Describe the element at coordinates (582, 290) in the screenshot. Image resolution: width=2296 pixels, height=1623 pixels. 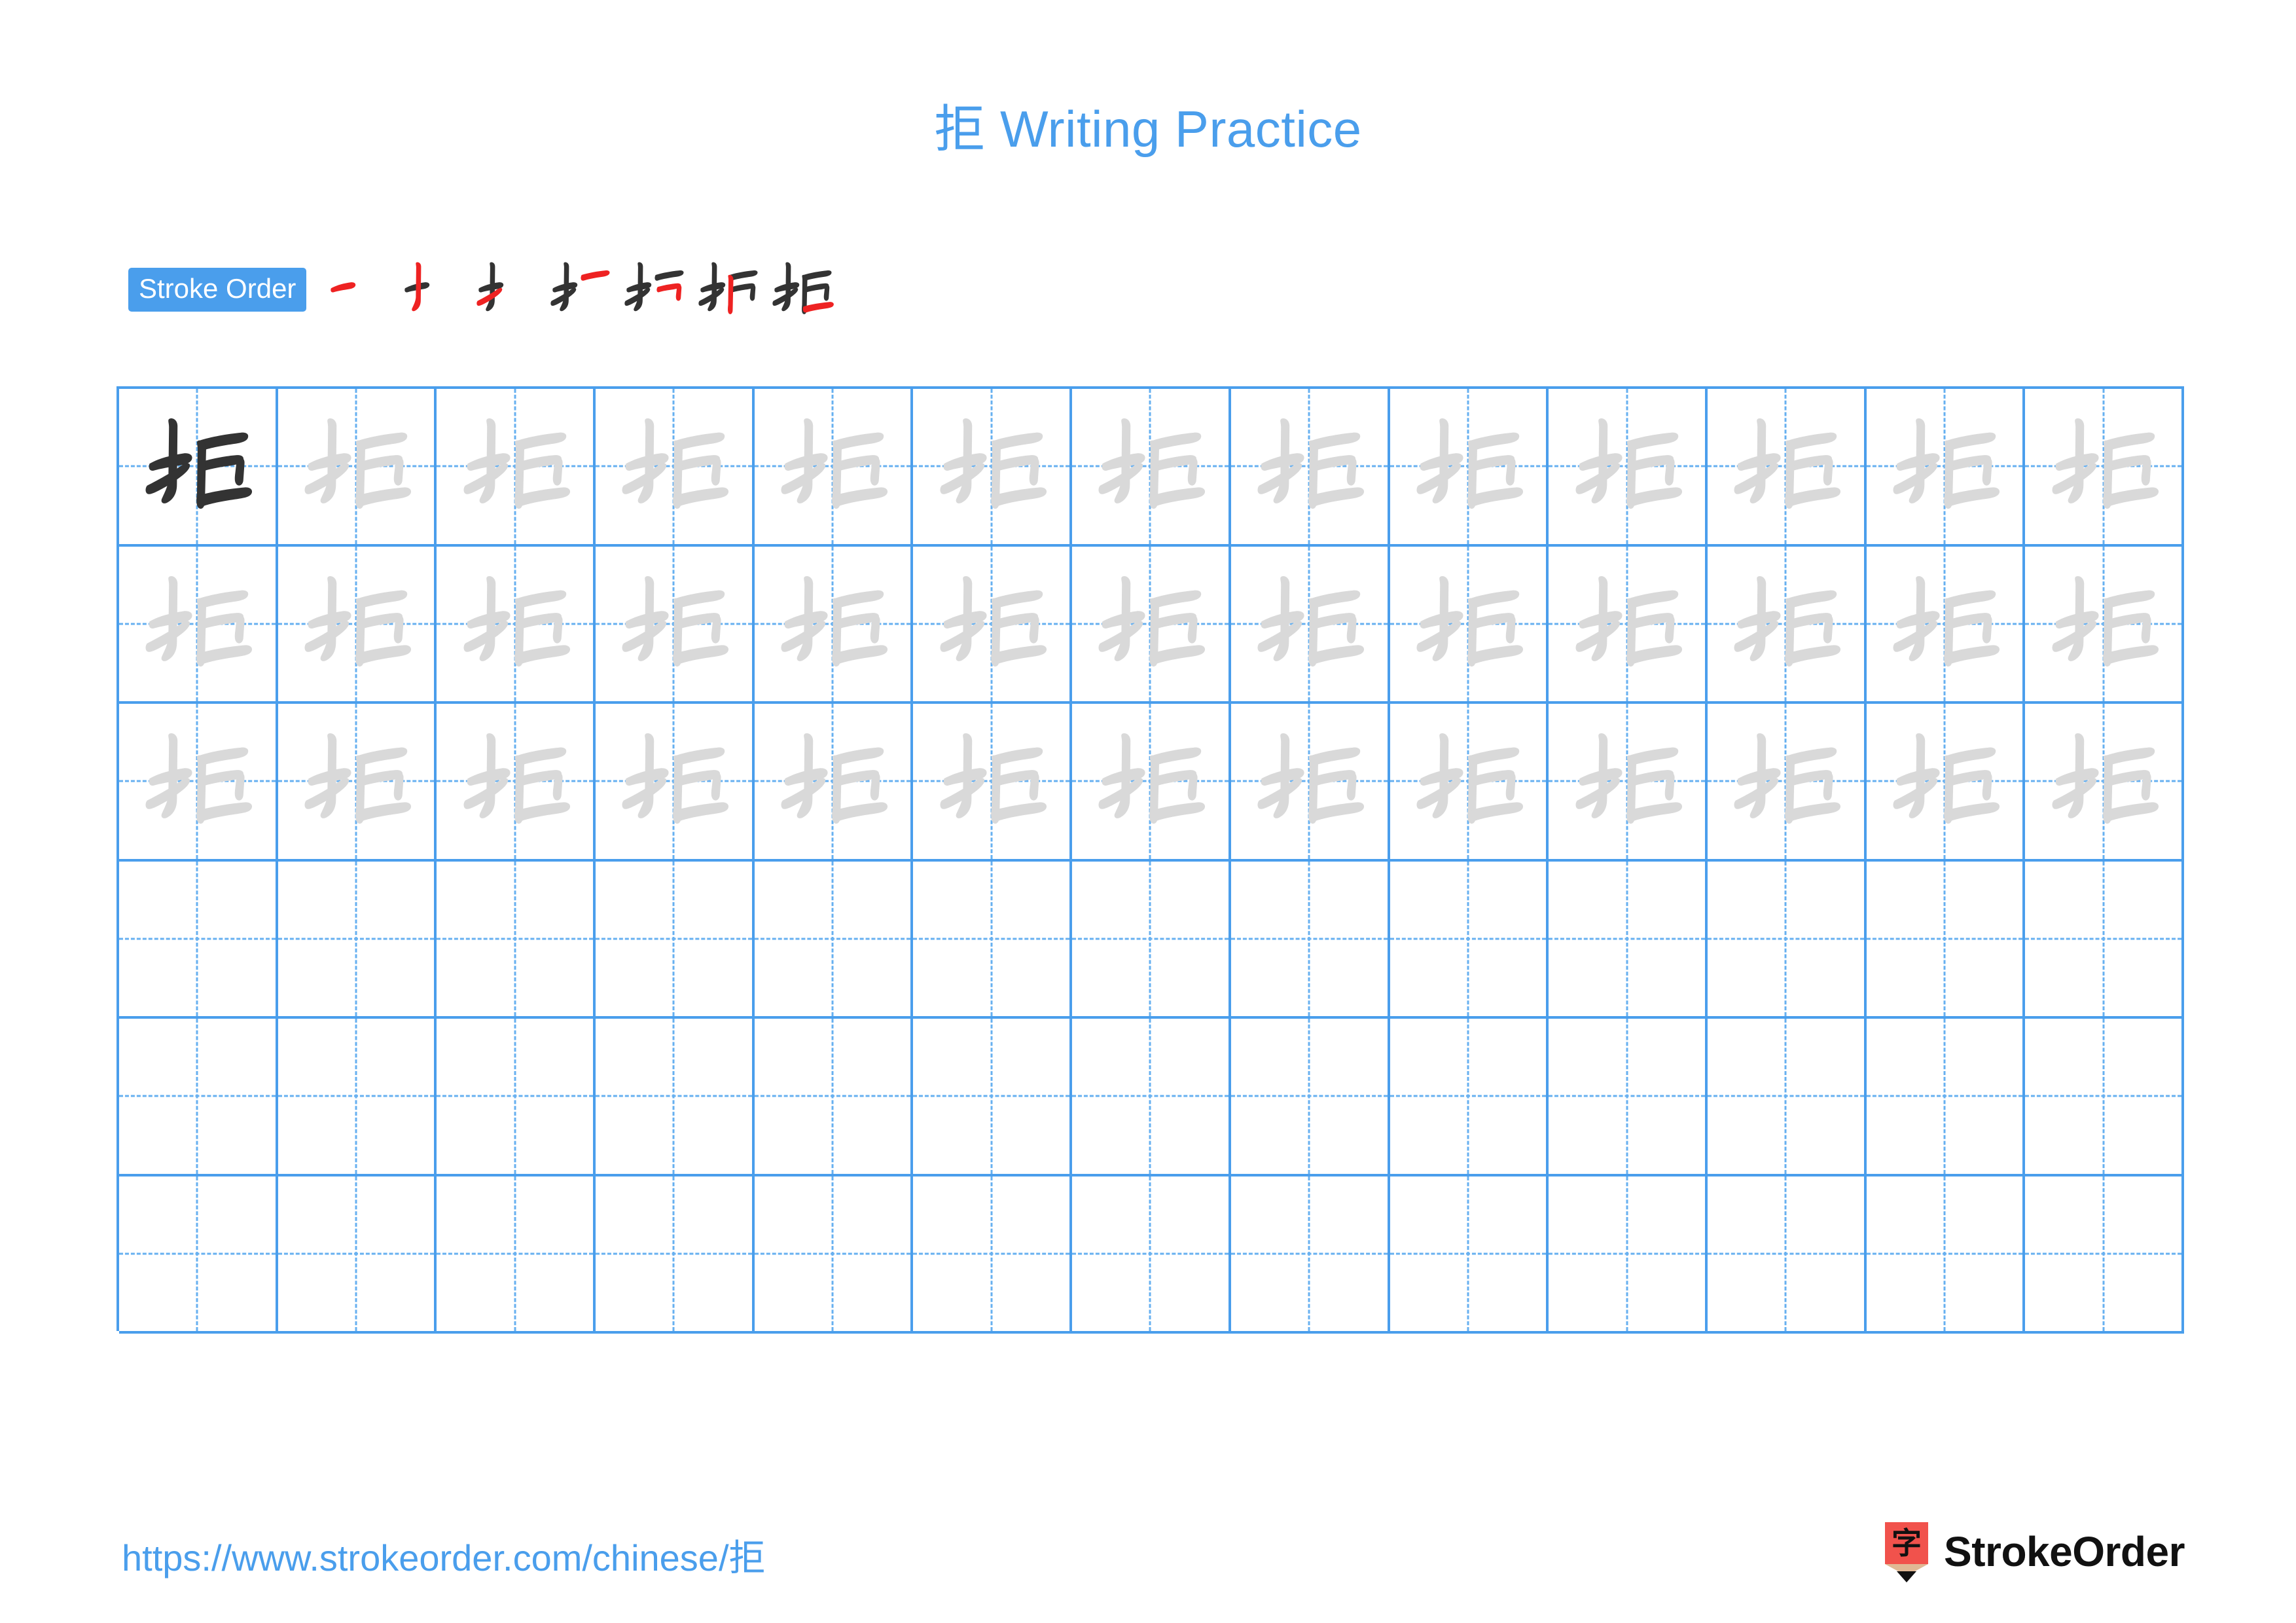
I see `stroke-order-steps` at that location.